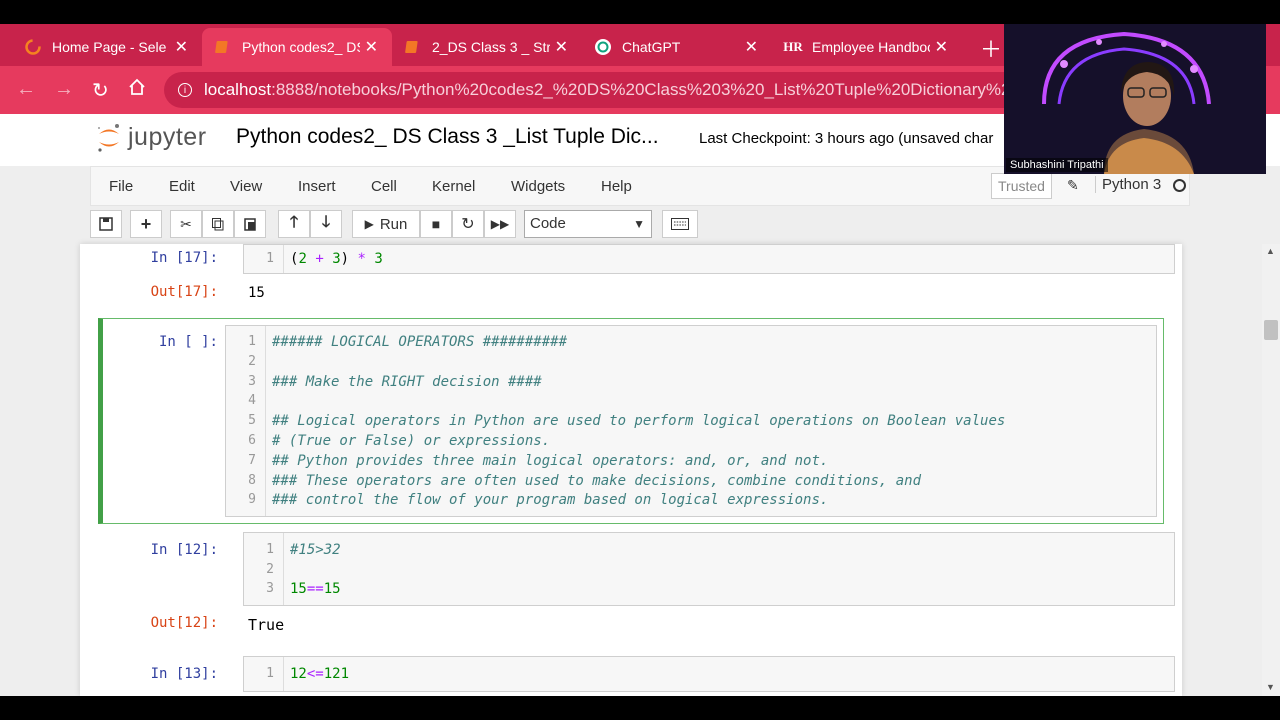 Image resolution: width=1280 pixels, height=720 pixels. Describe the element at coordinates (121, 186) in the screenshot. I see `menu-file: File` at that location.